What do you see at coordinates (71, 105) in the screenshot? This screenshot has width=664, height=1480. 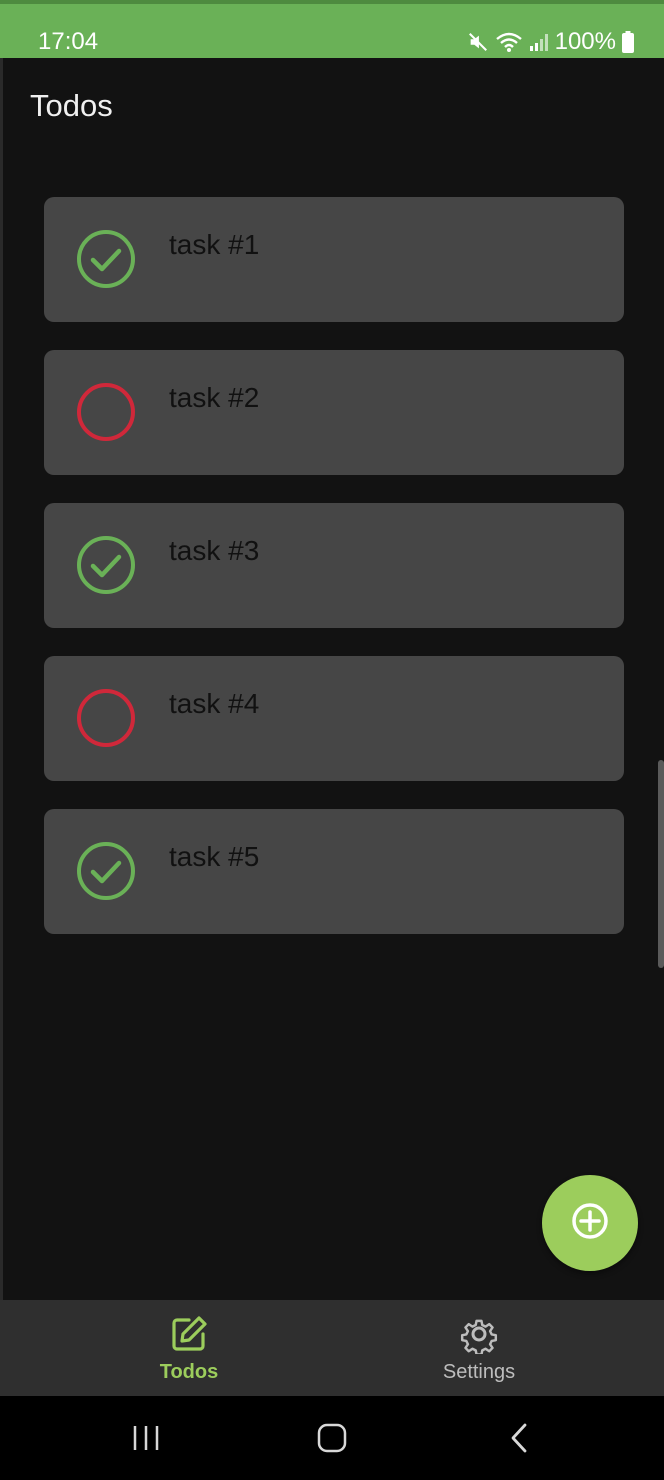 I see `page-title: Todos` at bounding box center [71, 105].